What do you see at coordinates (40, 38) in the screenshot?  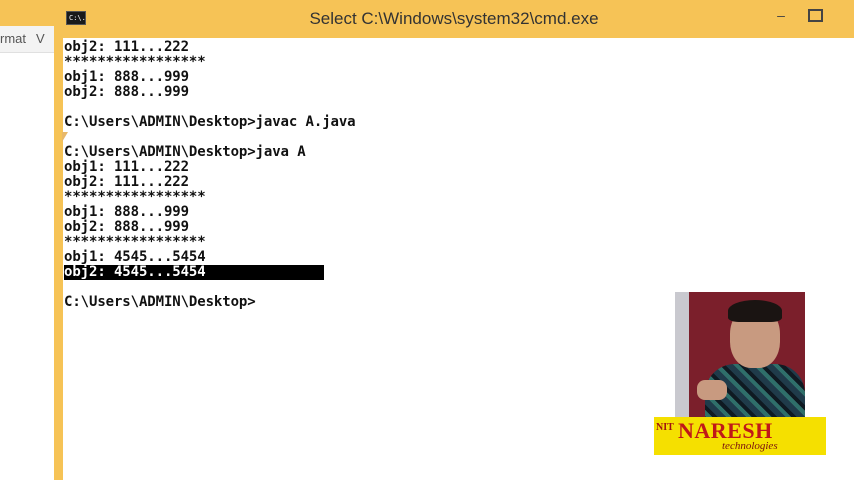 I see `menu-item-view: V` at bounding box center [40, 38].